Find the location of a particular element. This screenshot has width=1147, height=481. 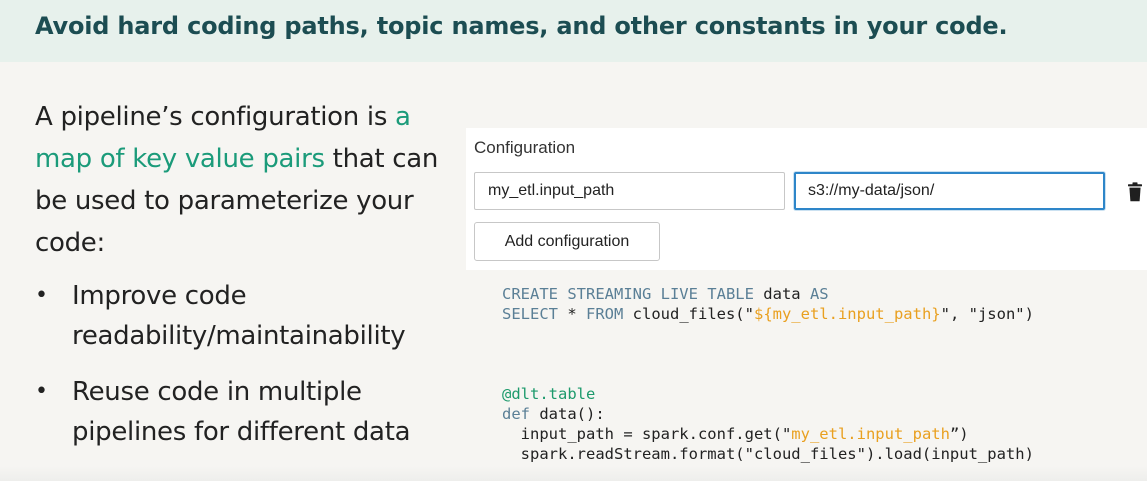

config-key-input is located at coordinates (629, 191).